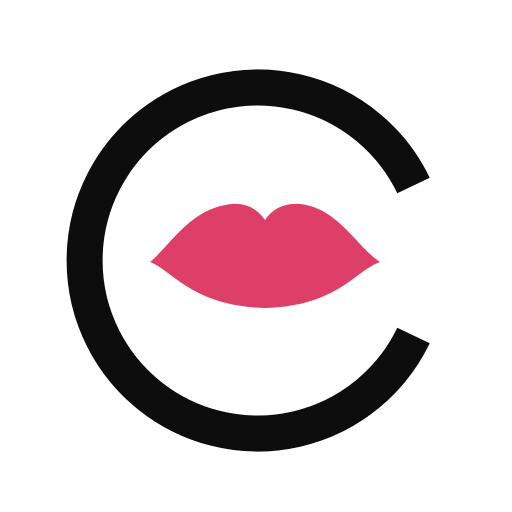  What do you see at coordinates (265, 255) in the screenshot?
I see `lips-icon` at bounding box center [265, 255].